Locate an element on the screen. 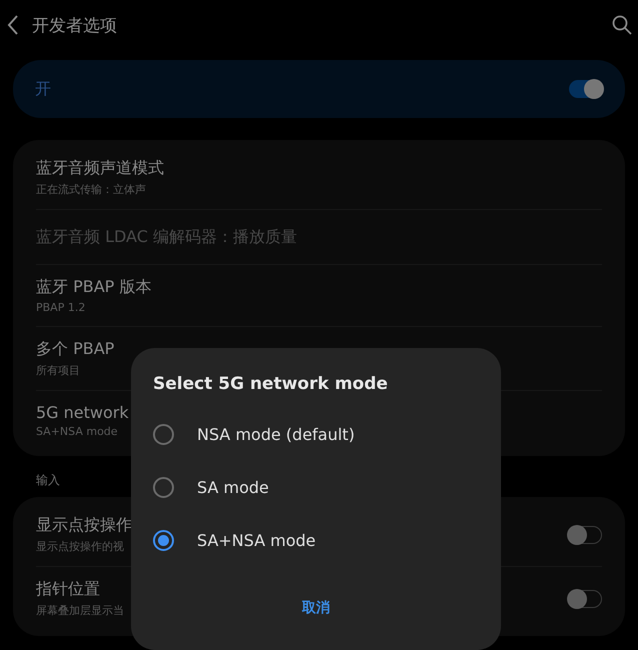  setting-subtitle: 屏幕叠加层显示当 is located at coordinates (80, 610).